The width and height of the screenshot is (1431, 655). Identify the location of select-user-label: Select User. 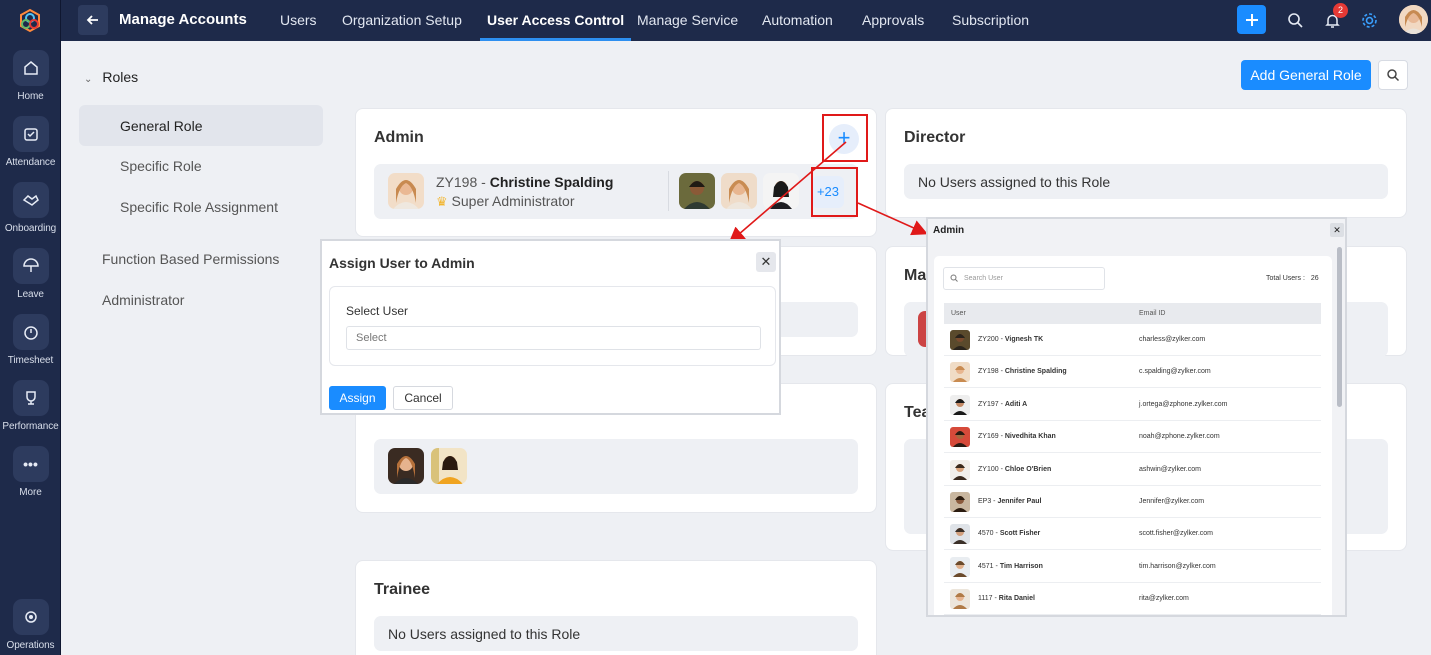
(377, 311).